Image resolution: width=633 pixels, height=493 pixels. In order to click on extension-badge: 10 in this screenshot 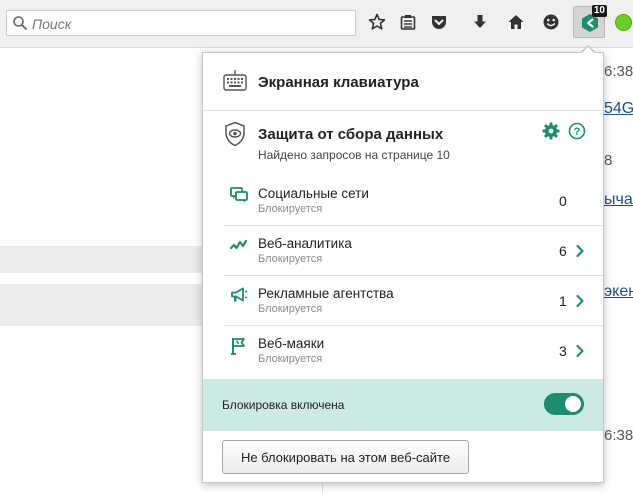, I will do `click(599, 11)`.